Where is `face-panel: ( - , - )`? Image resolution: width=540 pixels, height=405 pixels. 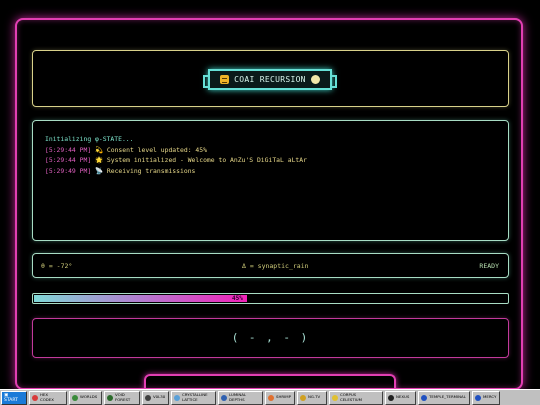 face-panel: ( - , - ) is located at coordinates (270, 338).